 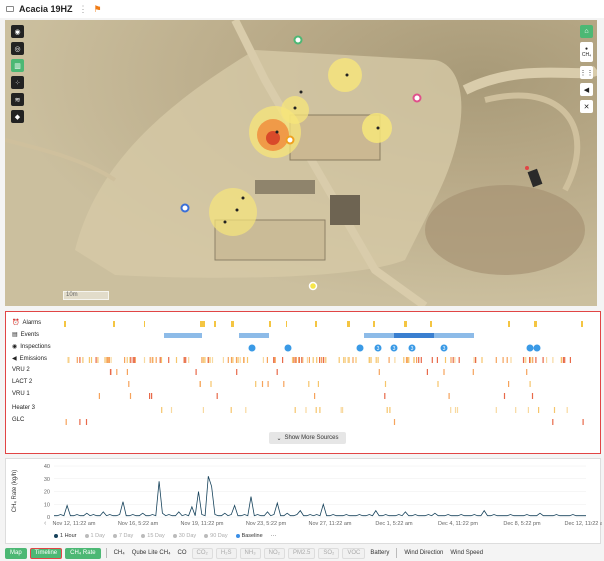 What do you see at coordinates (466, 553) in the screenshot?
I see `wind-speed-button: Wind Speed` at bounding box center [466, 553].